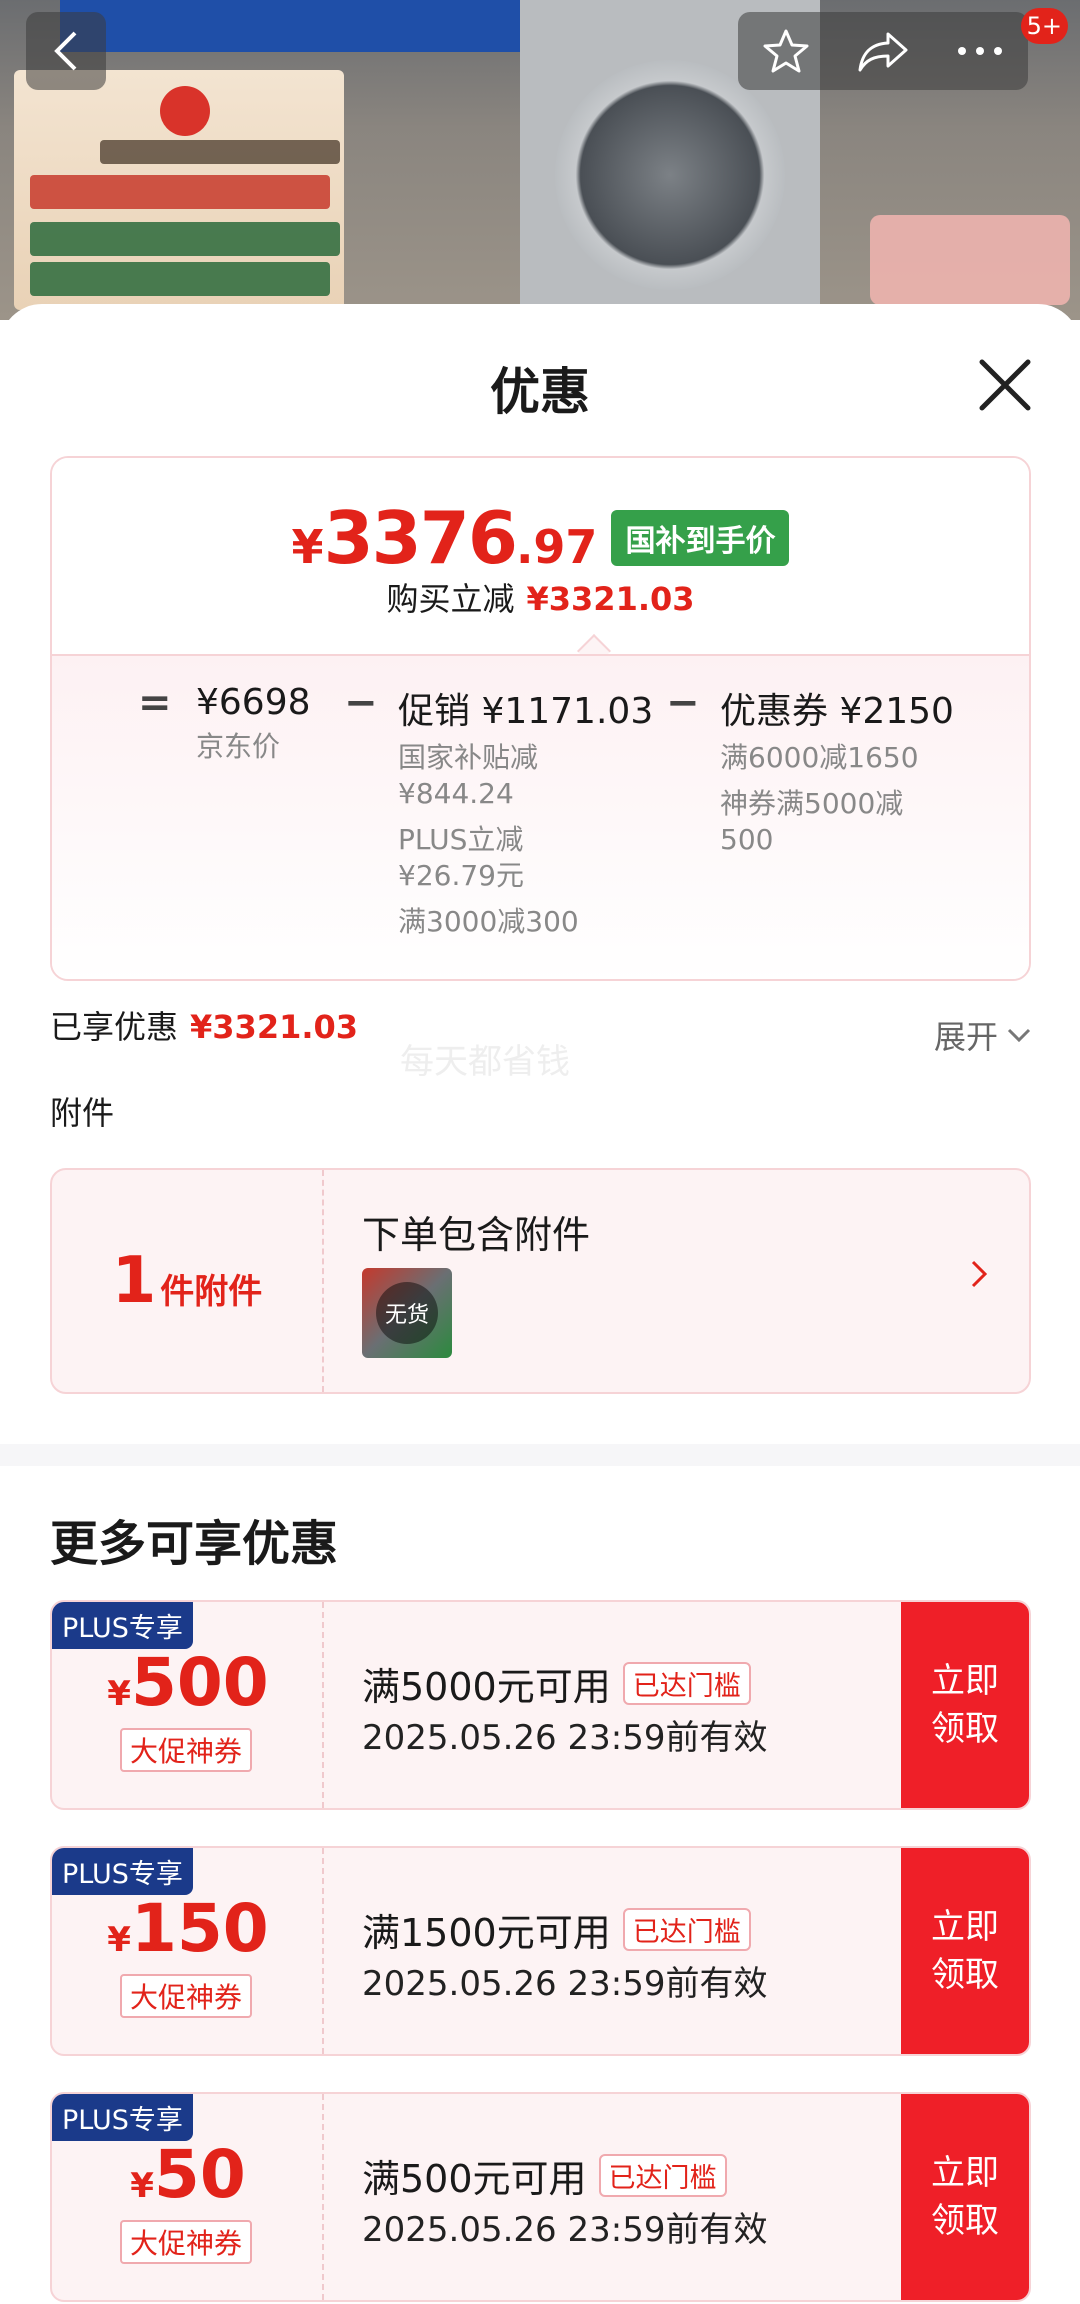  I want to click on attachment-count: 1 件附件, so click(188, 1281).